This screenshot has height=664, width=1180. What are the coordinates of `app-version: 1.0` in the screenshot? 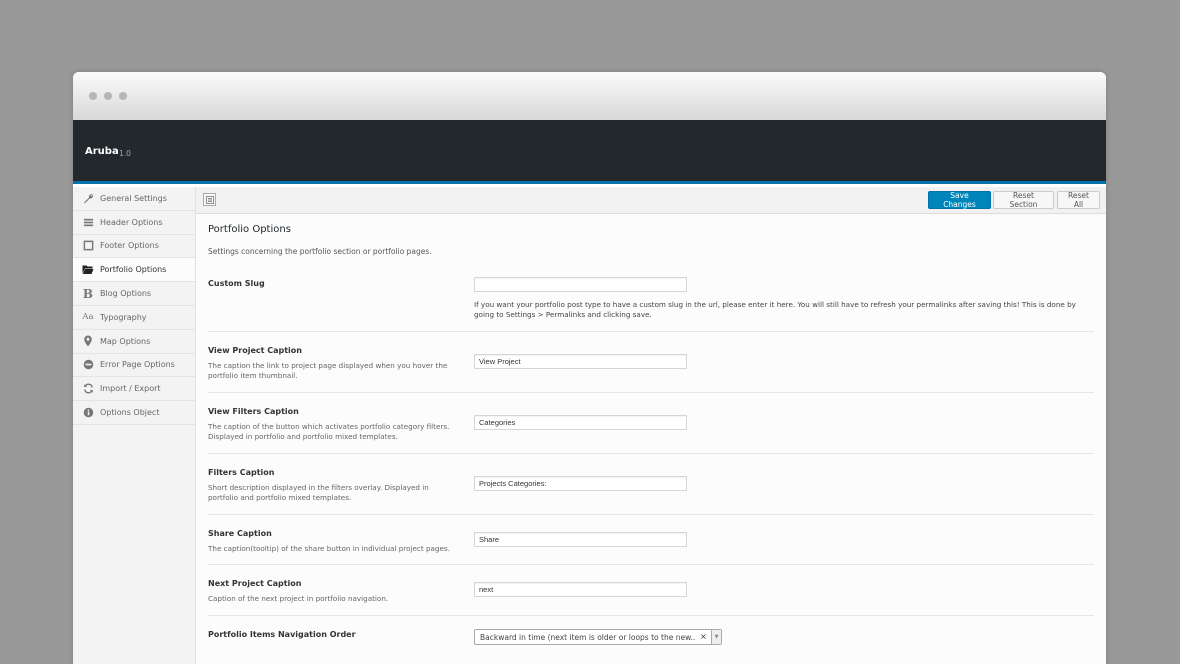 It's located at (125, 153).